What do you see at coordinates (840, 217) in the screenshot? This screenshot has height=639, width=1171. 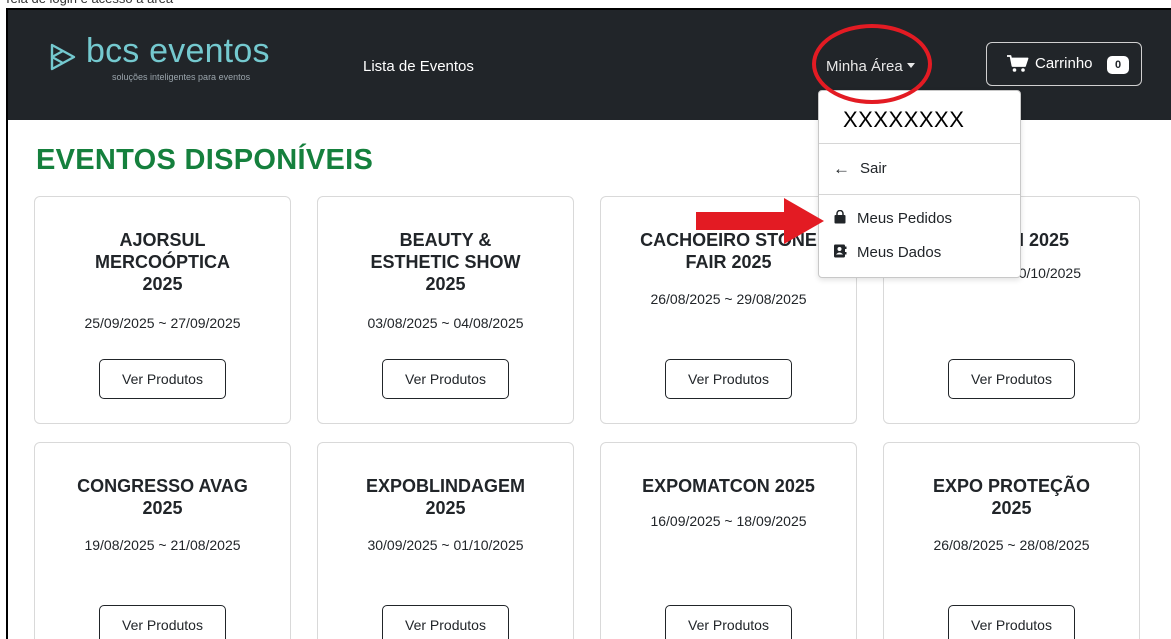 I see `shopping-bag-icon` at bounding box center [840, 217].